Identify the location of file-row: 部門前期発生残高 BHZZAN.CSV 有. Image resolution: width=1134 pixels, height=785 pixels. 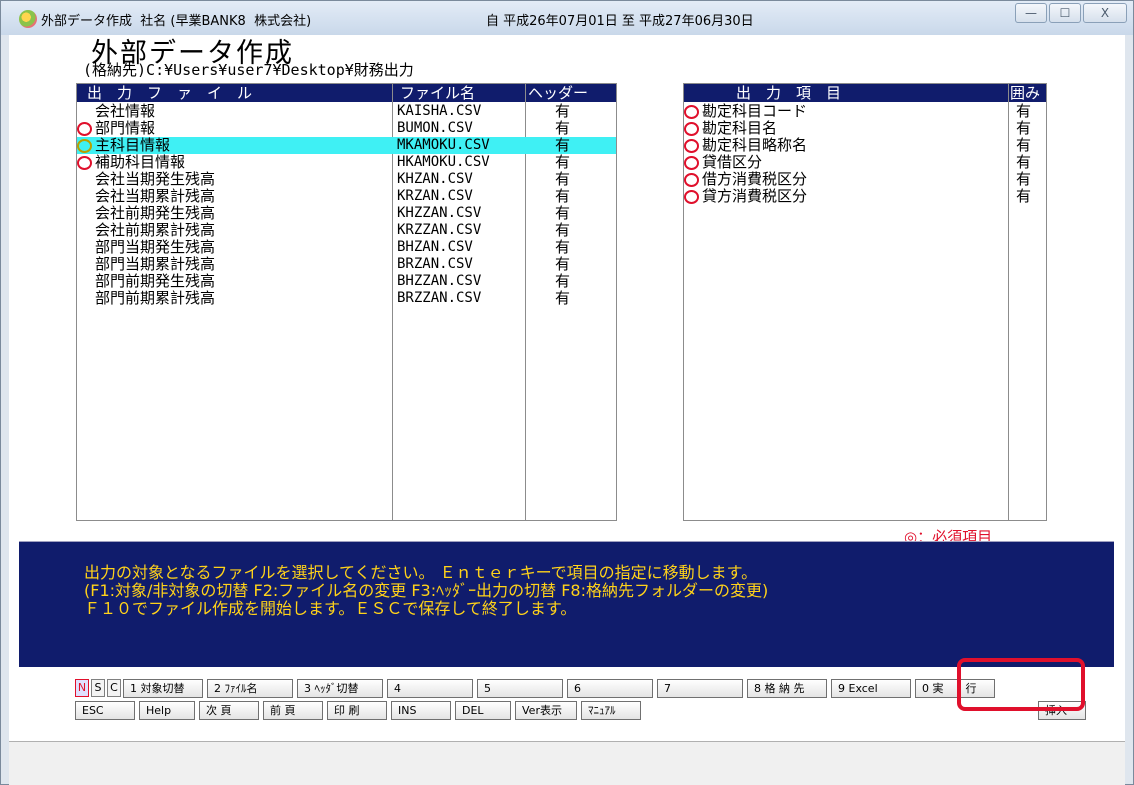
(346, 281).